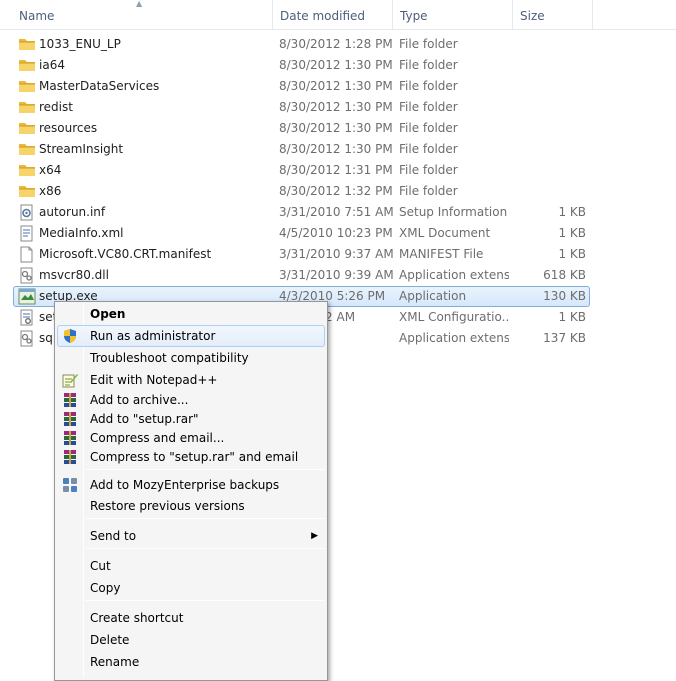 The image size is (676, 681). Describe the element at coordinates (194, 457) in the screenshot. I see `menu-item-label: Compress to "setup.rar" and email` at that location.